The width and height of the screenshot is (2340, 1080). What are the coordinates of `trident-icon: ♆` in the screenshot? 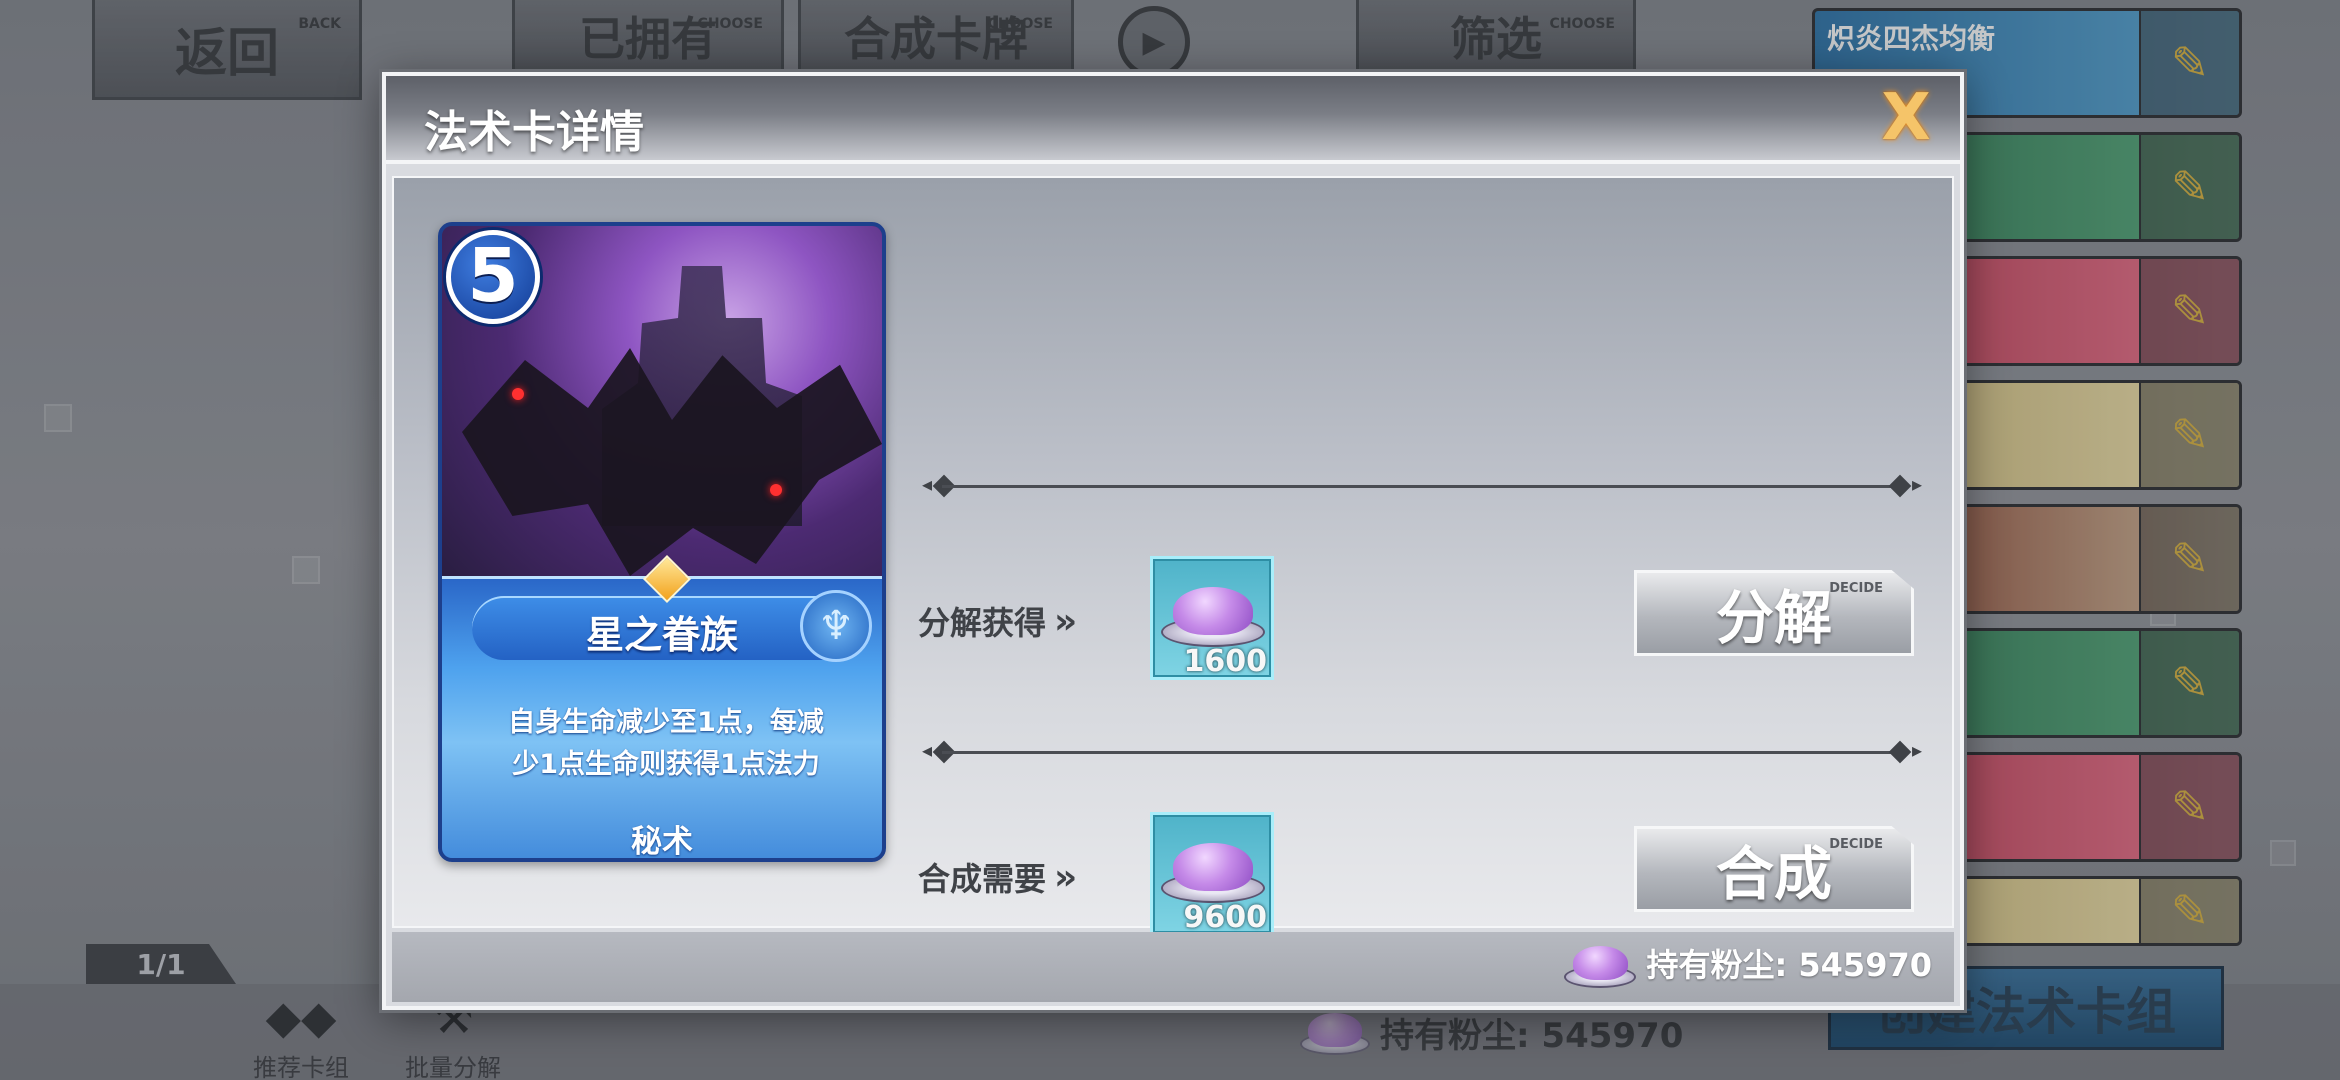 It's located at (836, 626).